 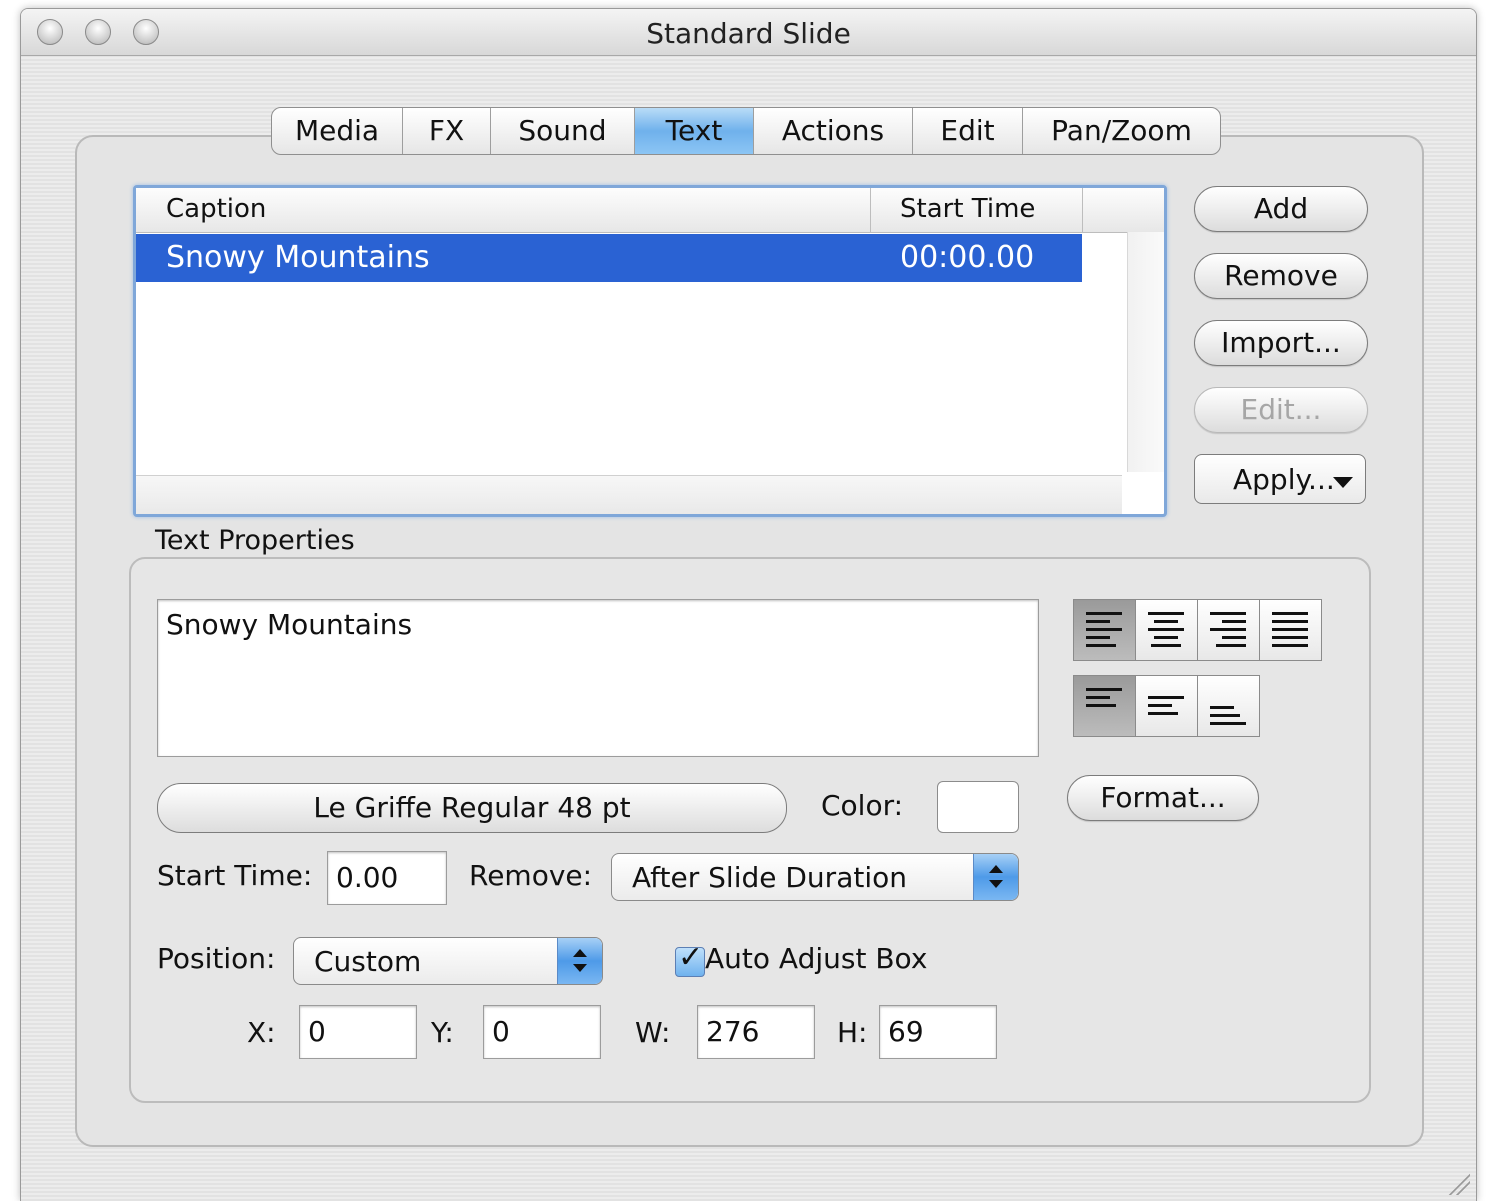 What do you see at coordinates (472, 808) in the screenshot?
I see `font-button: Le Griffe Regular 48 pt` at bounding box center [472, 808].